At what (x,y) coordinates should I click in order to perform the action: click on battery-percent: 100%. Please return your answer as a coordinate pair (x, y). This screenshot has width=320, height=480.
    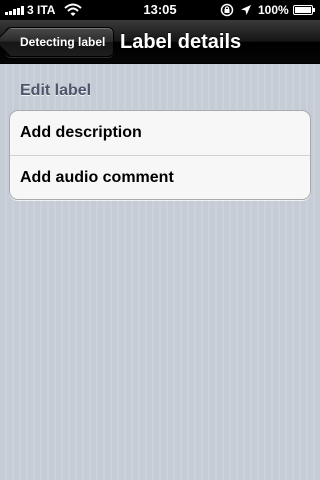
    Looking at the image, I should click on (273, 10).